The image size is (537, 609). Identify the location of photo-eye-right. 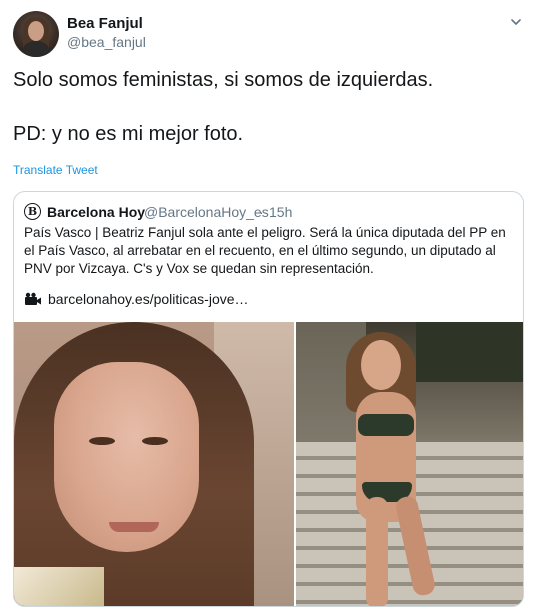
(155, 441).